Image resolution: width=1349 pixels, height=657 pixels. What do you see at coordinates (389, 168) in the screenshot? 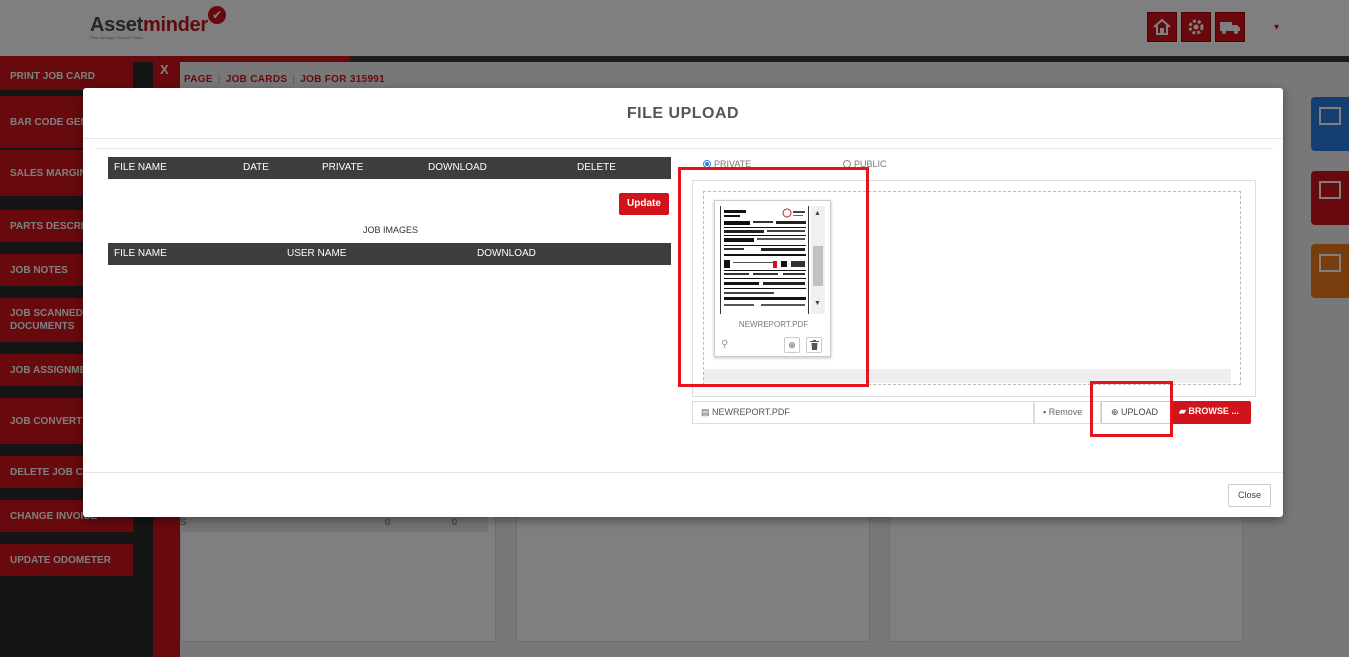
I see `files-table-header: FILE NAME DATE PRIVATE DOWNLOAD DELETE` at bounding box center [389, 168].